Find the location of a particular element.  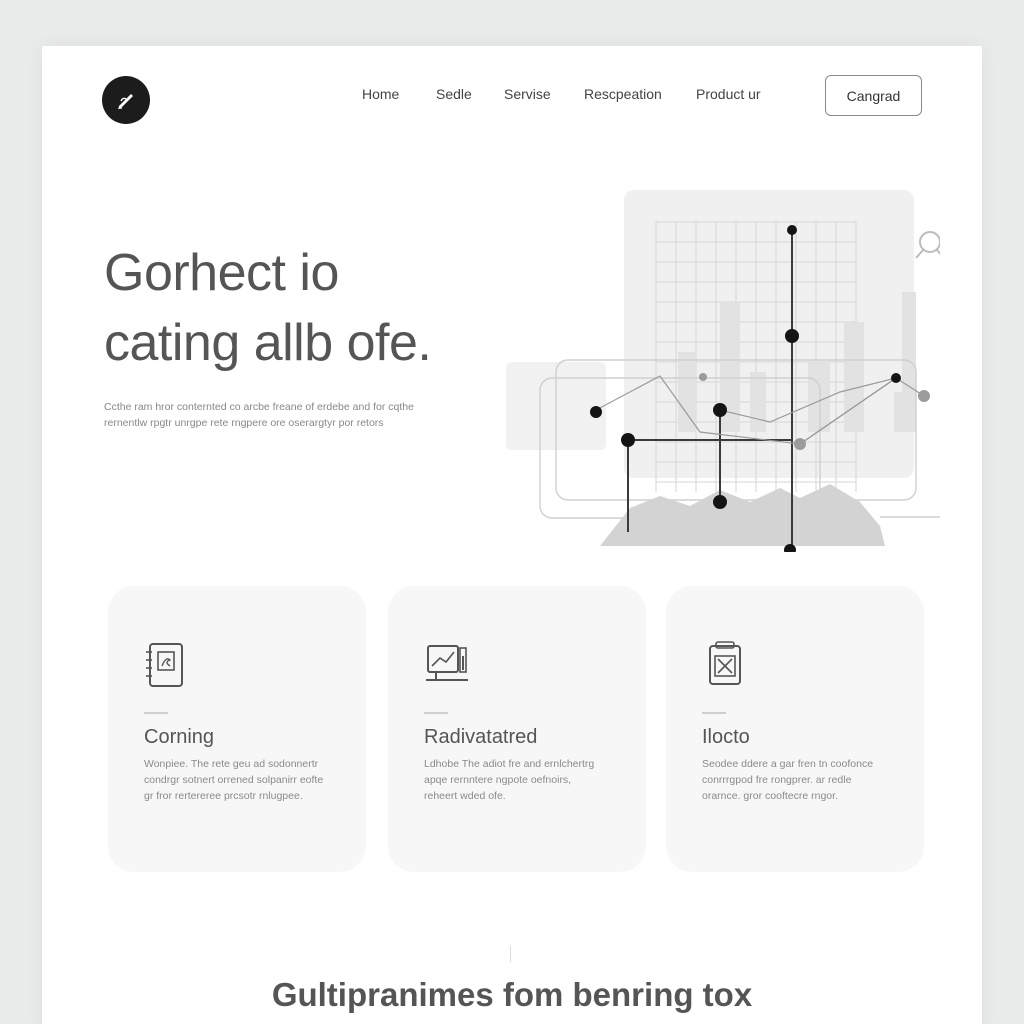

hero-title-line-2: cating allb ofe. is located at coordinates (268, 343).